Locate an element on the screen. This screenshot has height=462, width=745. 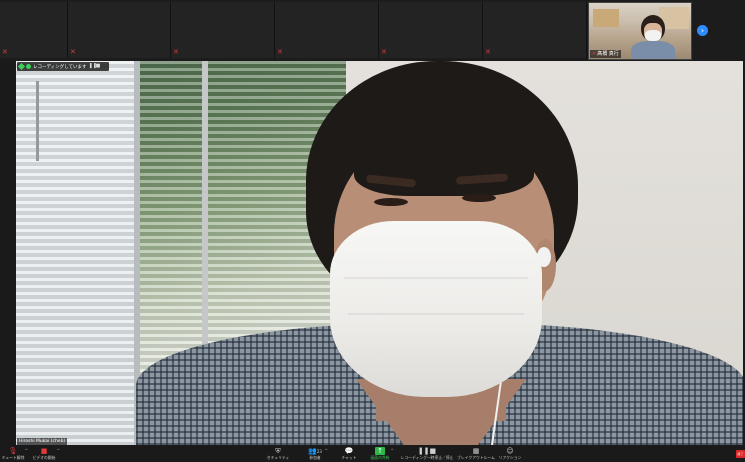
mic-muted-icon: 🎙 is located at coordinates (13, 451).